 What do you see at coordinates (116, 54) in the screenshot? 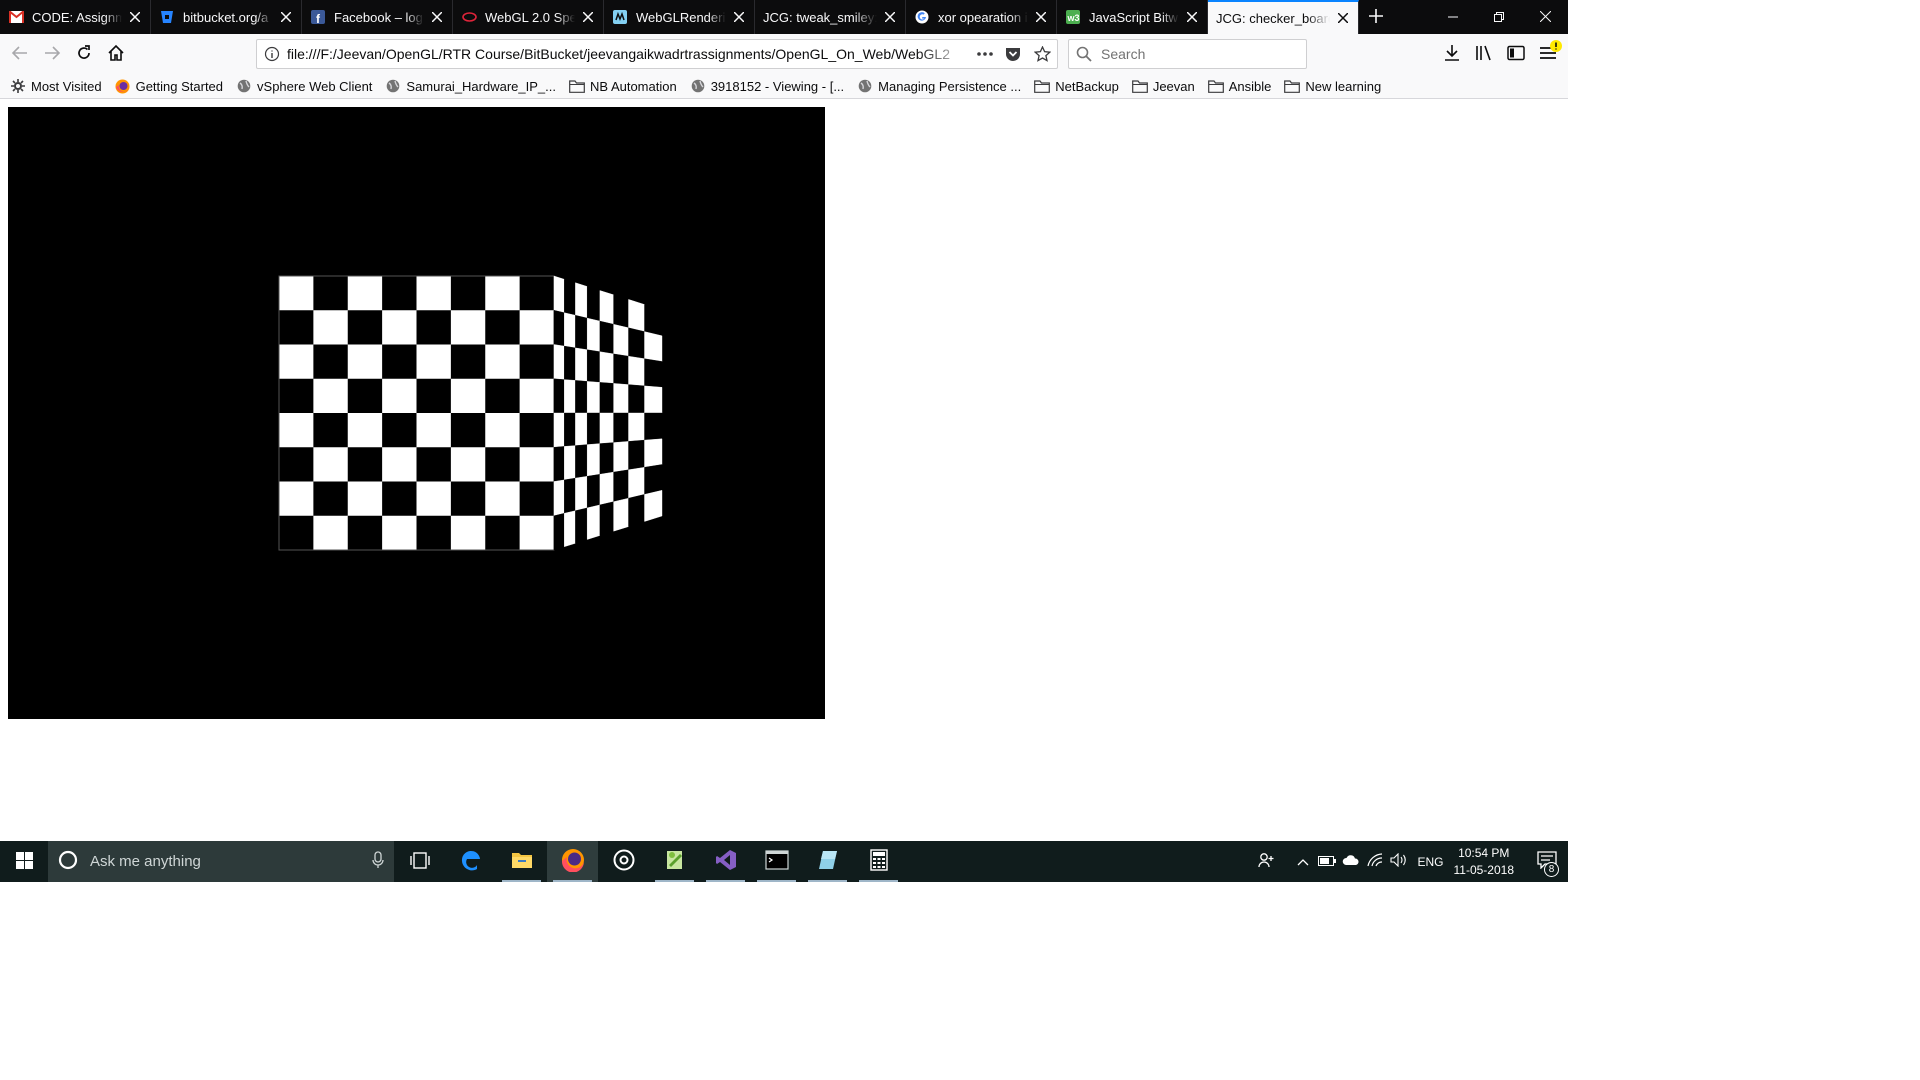
I see `home-button` at bounding box center [116, 54].